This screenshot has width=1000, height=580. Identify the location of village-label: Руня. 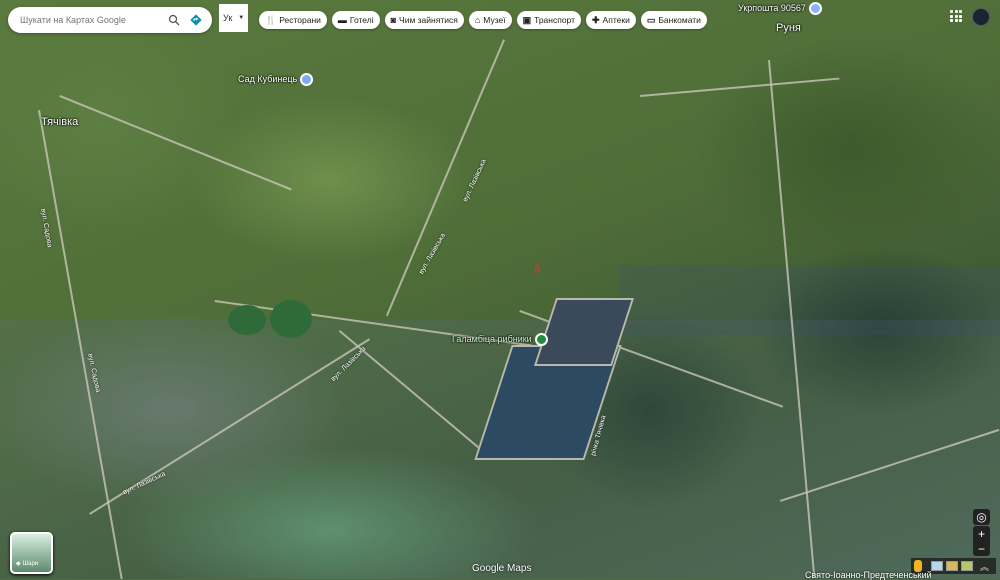
(788, 28).